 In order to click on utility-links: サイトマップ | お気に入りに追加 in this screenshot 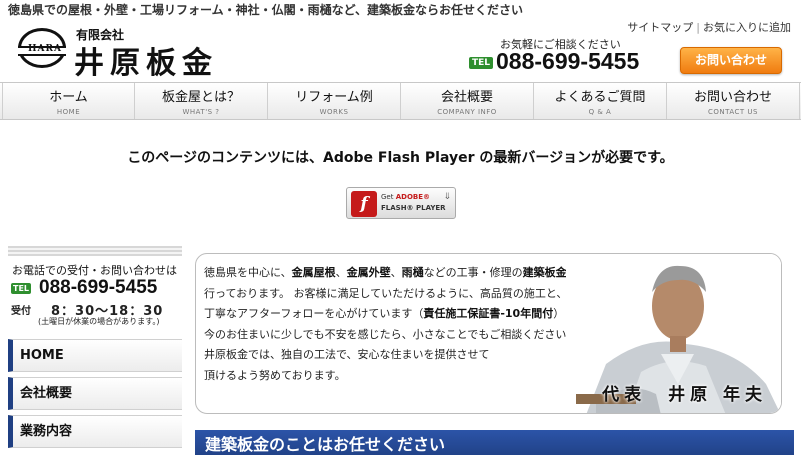, I will do `click(709, 27)`.